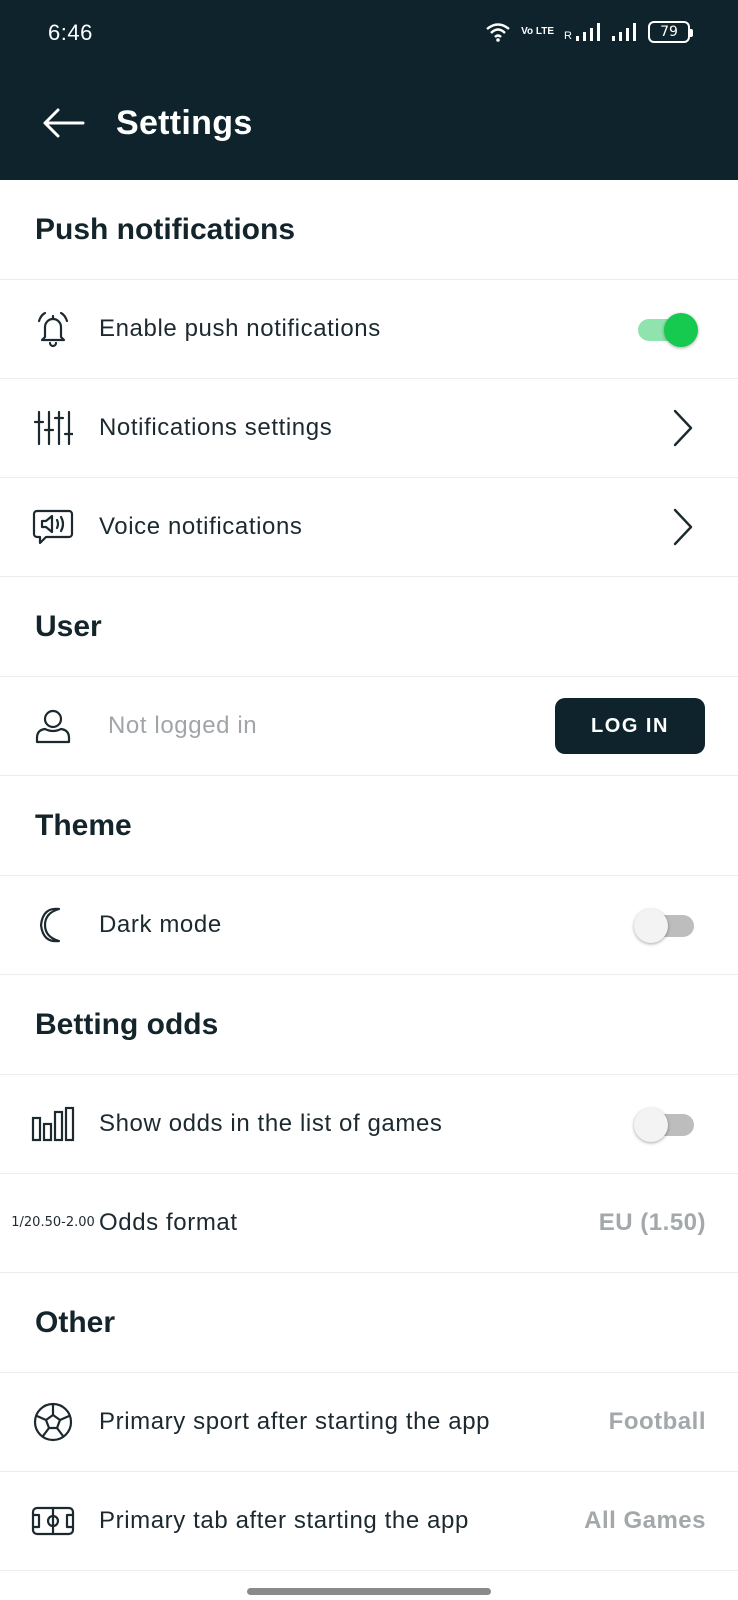  What do you see at coordinates (183, 725) in the screenshot?
I see `login-status: Not logged in` at bounding box center [183, 725].